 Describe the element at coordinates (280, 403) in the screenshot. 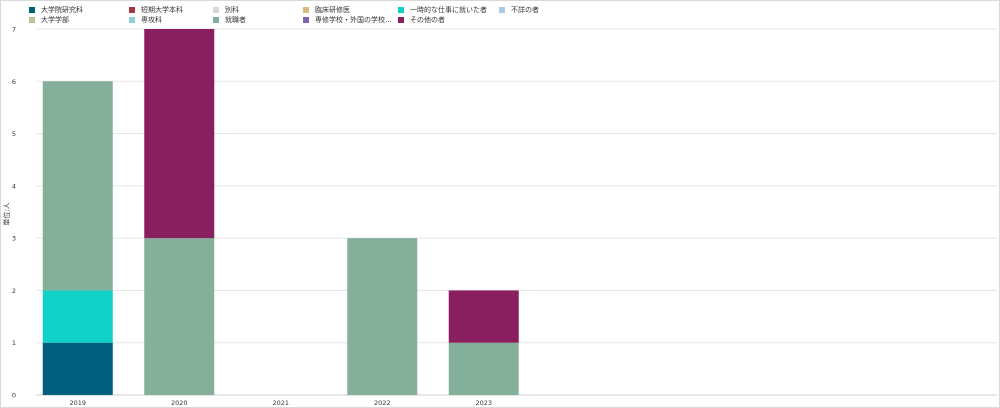

I see `x-tick-label-2021: 2021` at that location.